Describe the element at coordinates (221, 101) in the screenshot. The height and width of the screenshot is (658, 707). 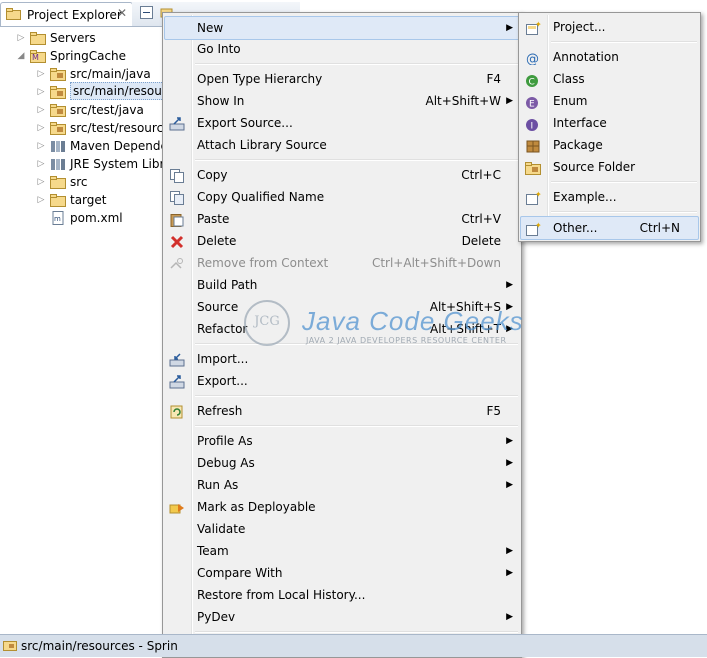
I see `menu-item-label: Show In` at that location.